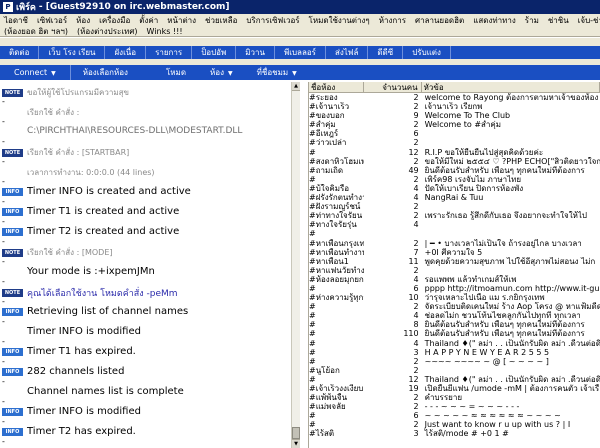  I want to click on column-header-users: จำนวนคน, so click(393, 87).